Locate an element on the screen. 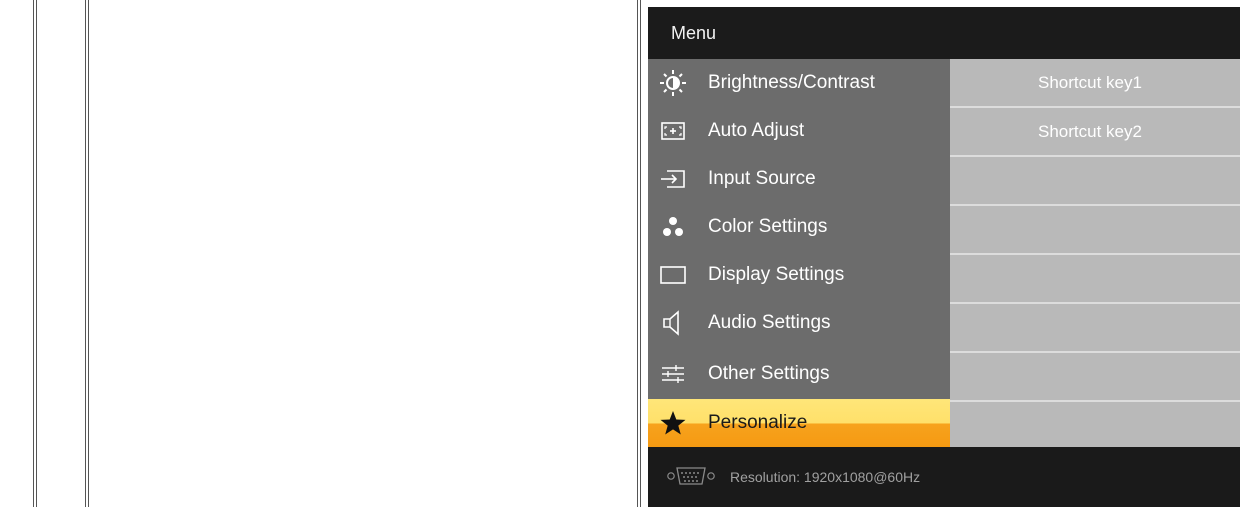 The height and width of the screenshot is (507, 1240). menu-item-color-settings: Color Settings is located at coordinates (799, 227).